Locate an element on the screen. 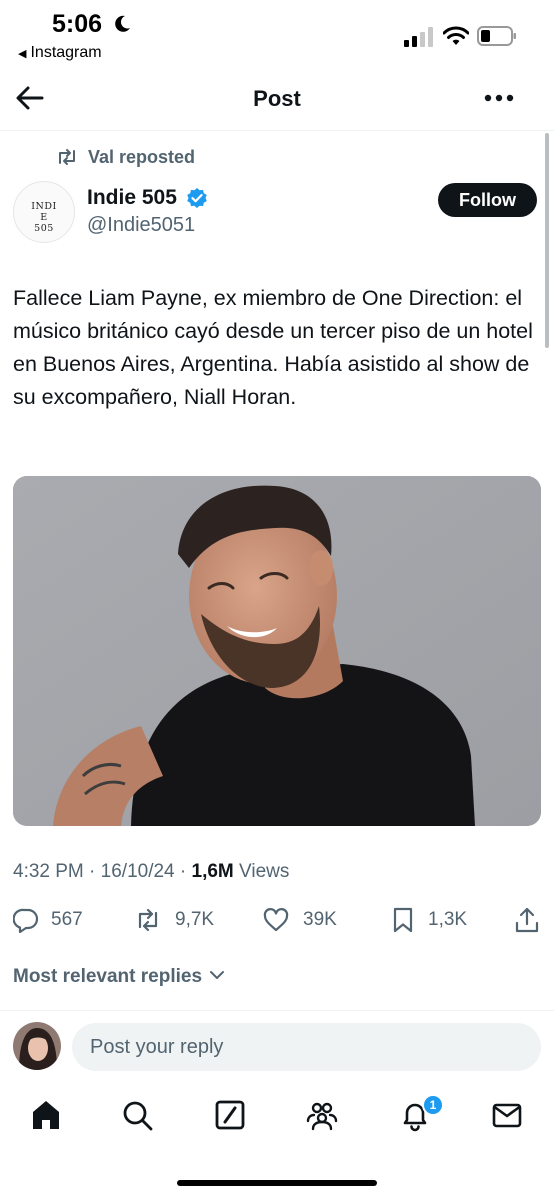 The width and height of the screenshot is (554, 1200). scrollbar-thumb is located at coordinates (547, 240).